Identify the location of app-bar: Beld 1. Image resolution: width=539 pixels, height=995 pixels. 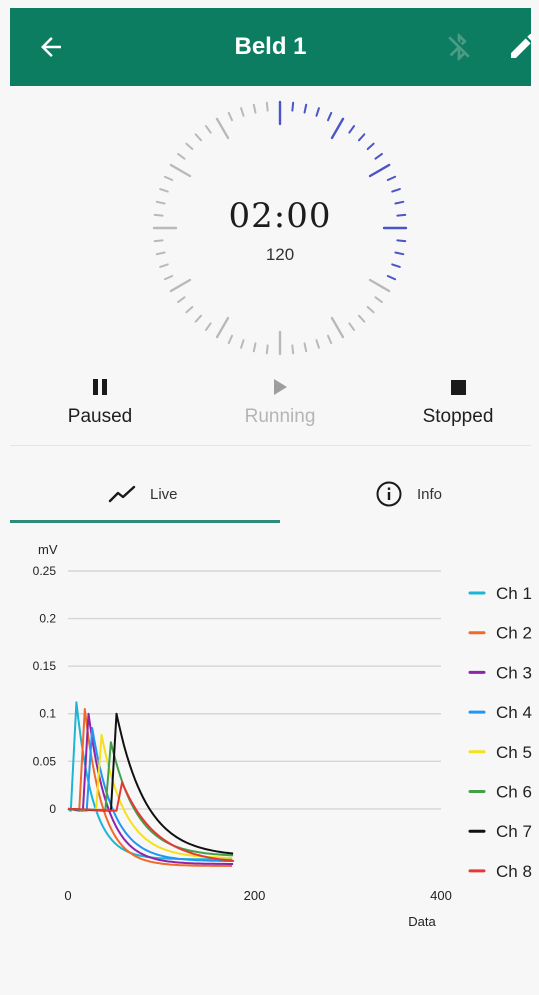
(272, 47).